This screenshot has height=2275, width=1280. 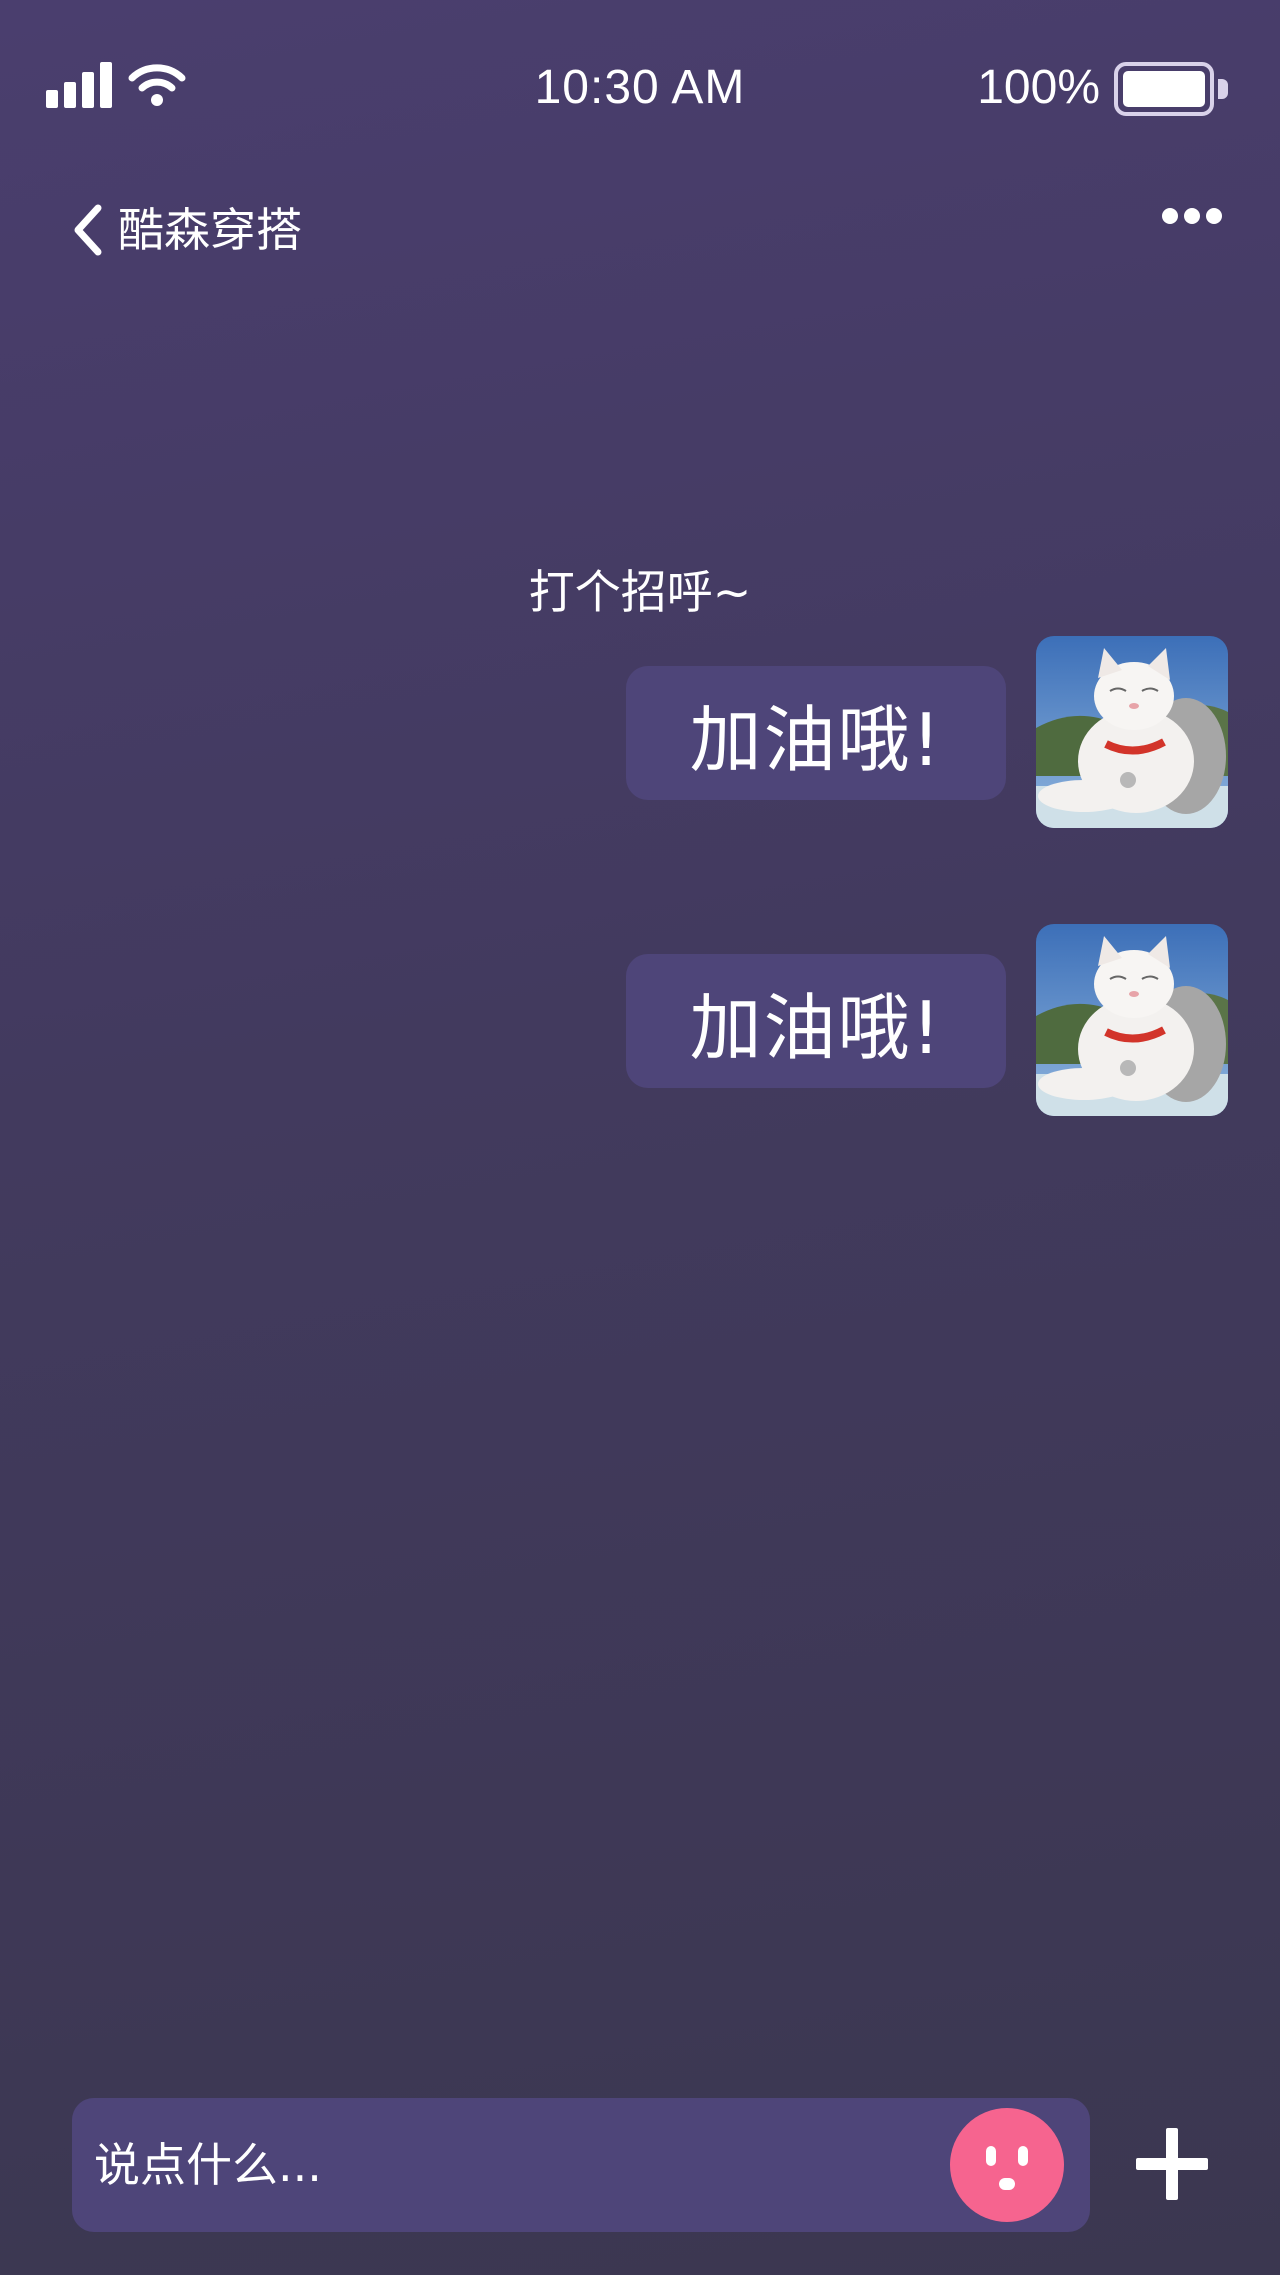 What do you see at coordinates (544, 2165) in the screenshot?
I see `message-input` at bounding box center [544, 2165].